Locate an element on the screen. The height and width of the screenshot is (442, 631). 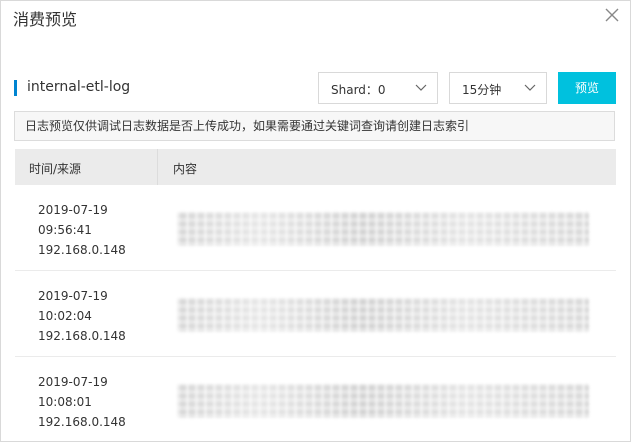
column-header-content: 内容 is located at coordinates (185, 169).